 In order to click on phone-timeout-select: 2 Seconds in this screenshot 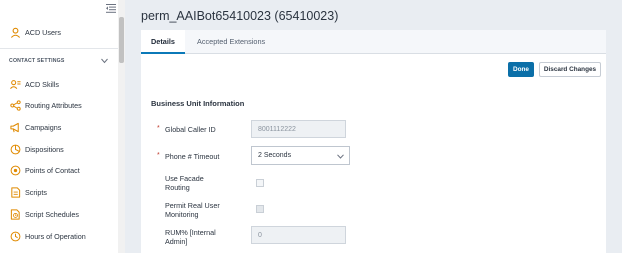, I will do `click(300, 155)`.